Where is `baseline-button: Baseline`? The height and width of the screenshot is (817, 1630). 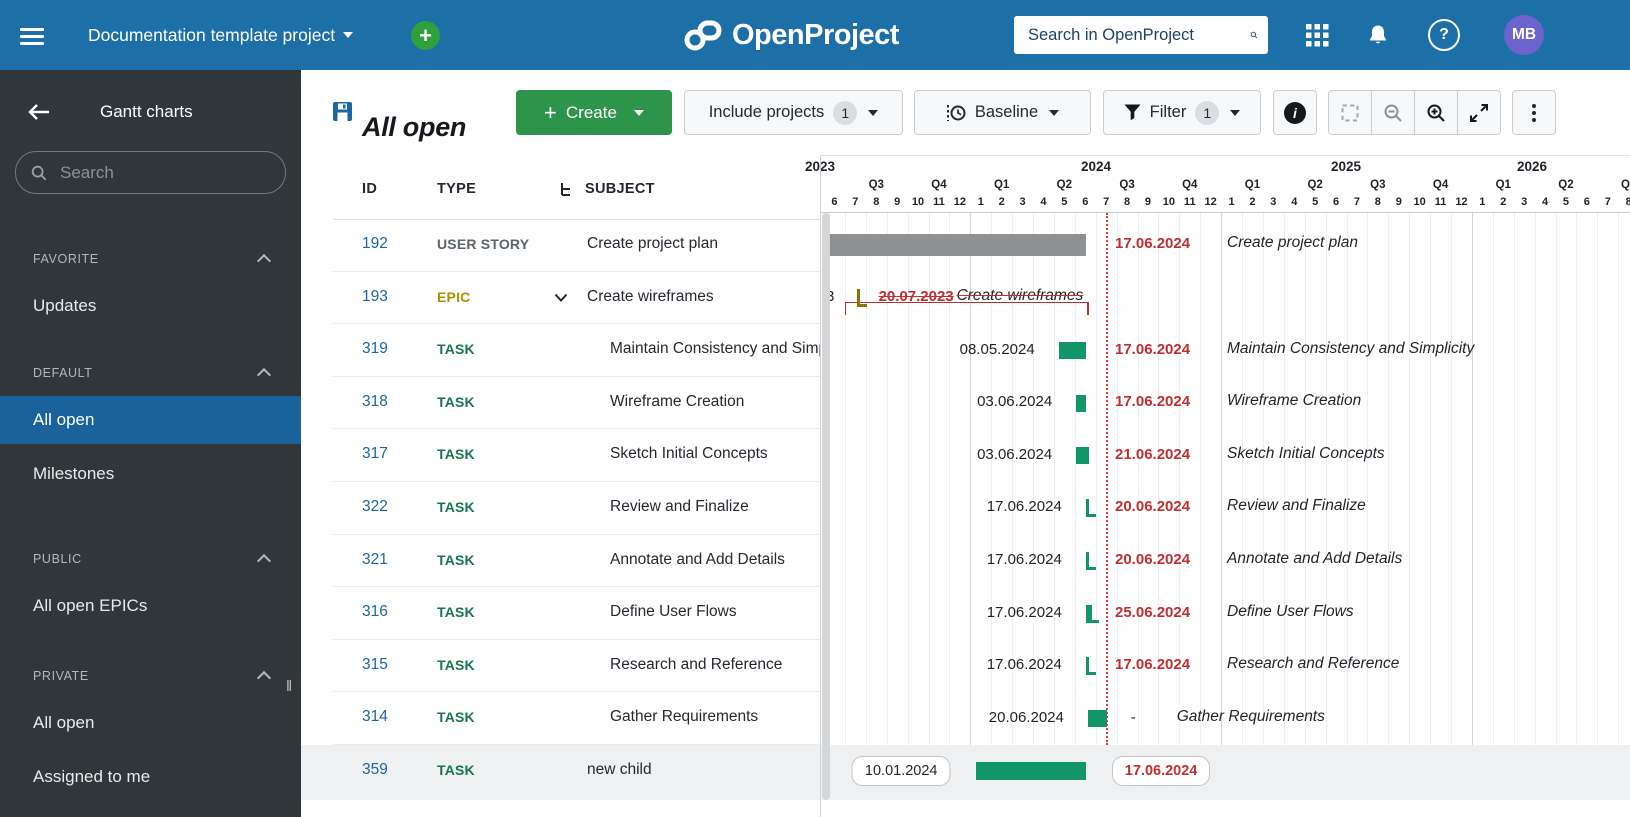 baseline-button: Baseline is located at coordinates (1002, 112).